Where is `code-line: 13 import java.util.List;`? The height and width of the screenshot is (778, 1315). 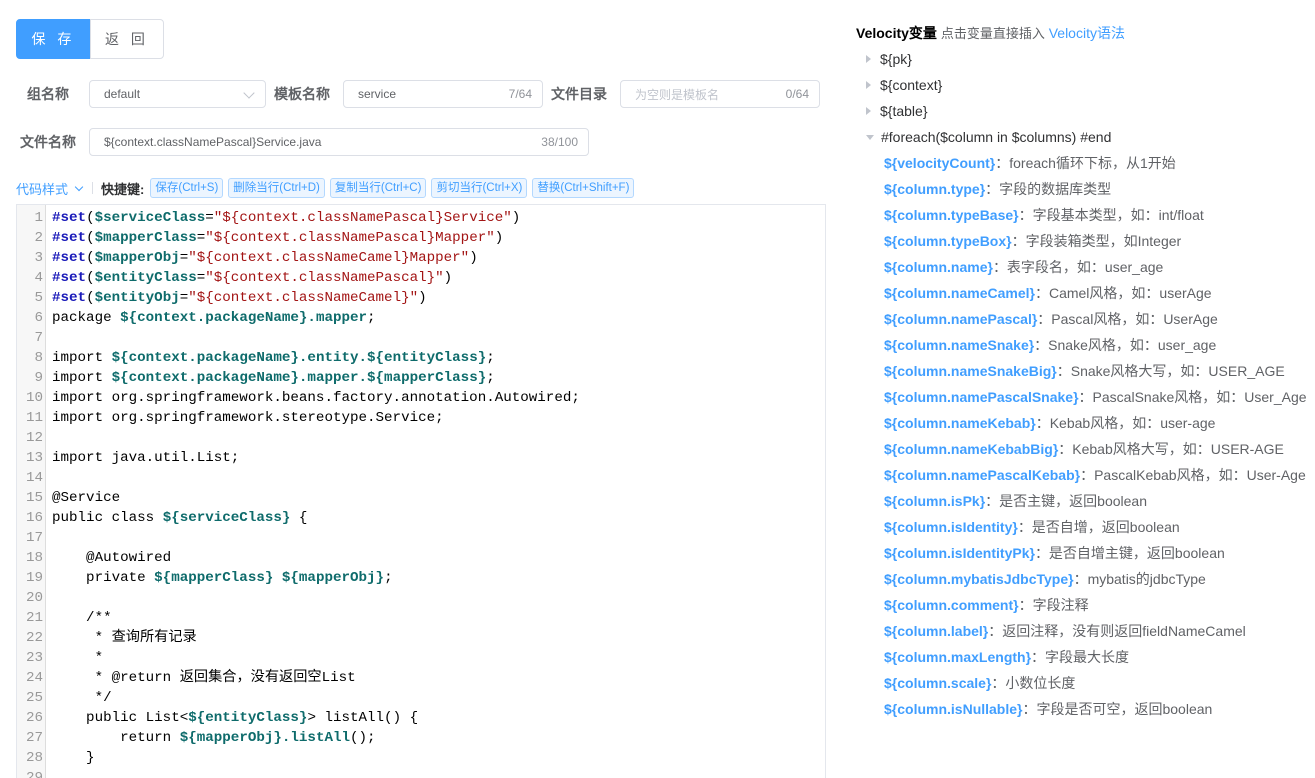 code-line: 13 import java.util.List; is located at coordinates (421, 458).